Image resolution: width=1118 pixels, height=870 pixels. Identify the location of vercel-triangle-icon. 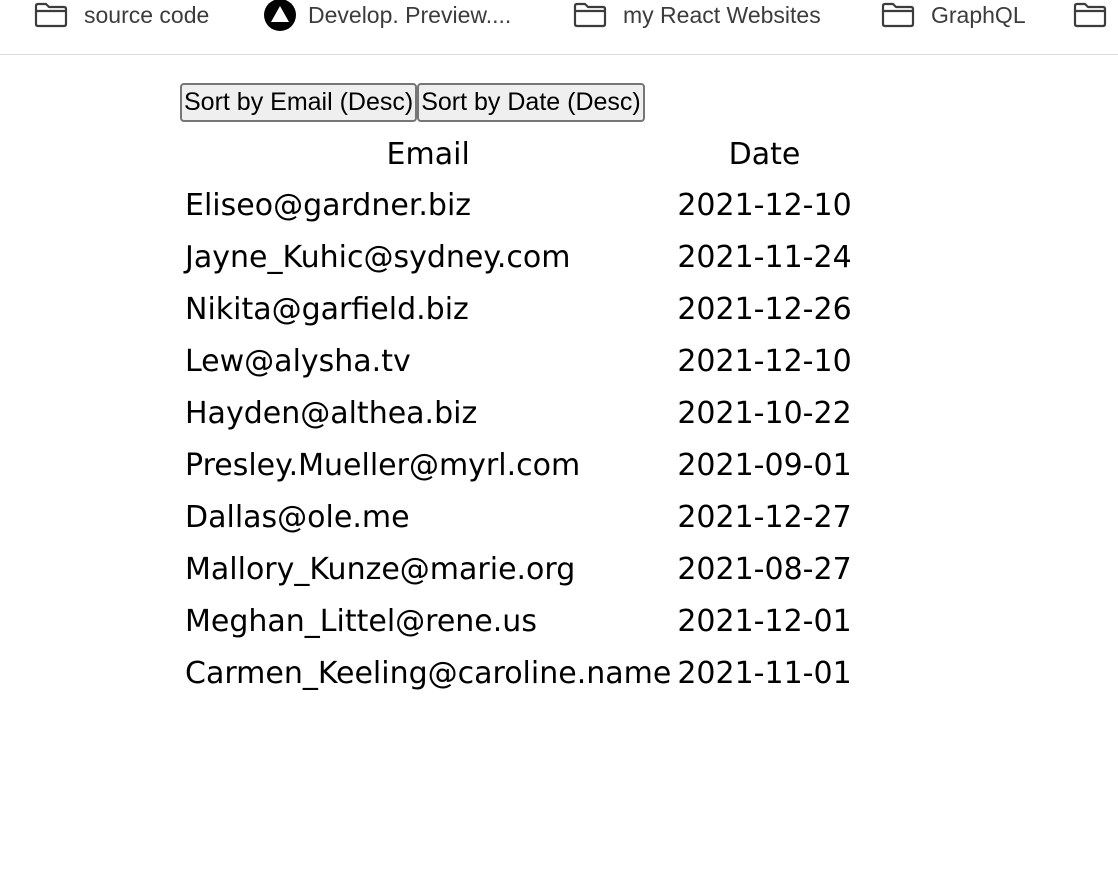
(280, 15).